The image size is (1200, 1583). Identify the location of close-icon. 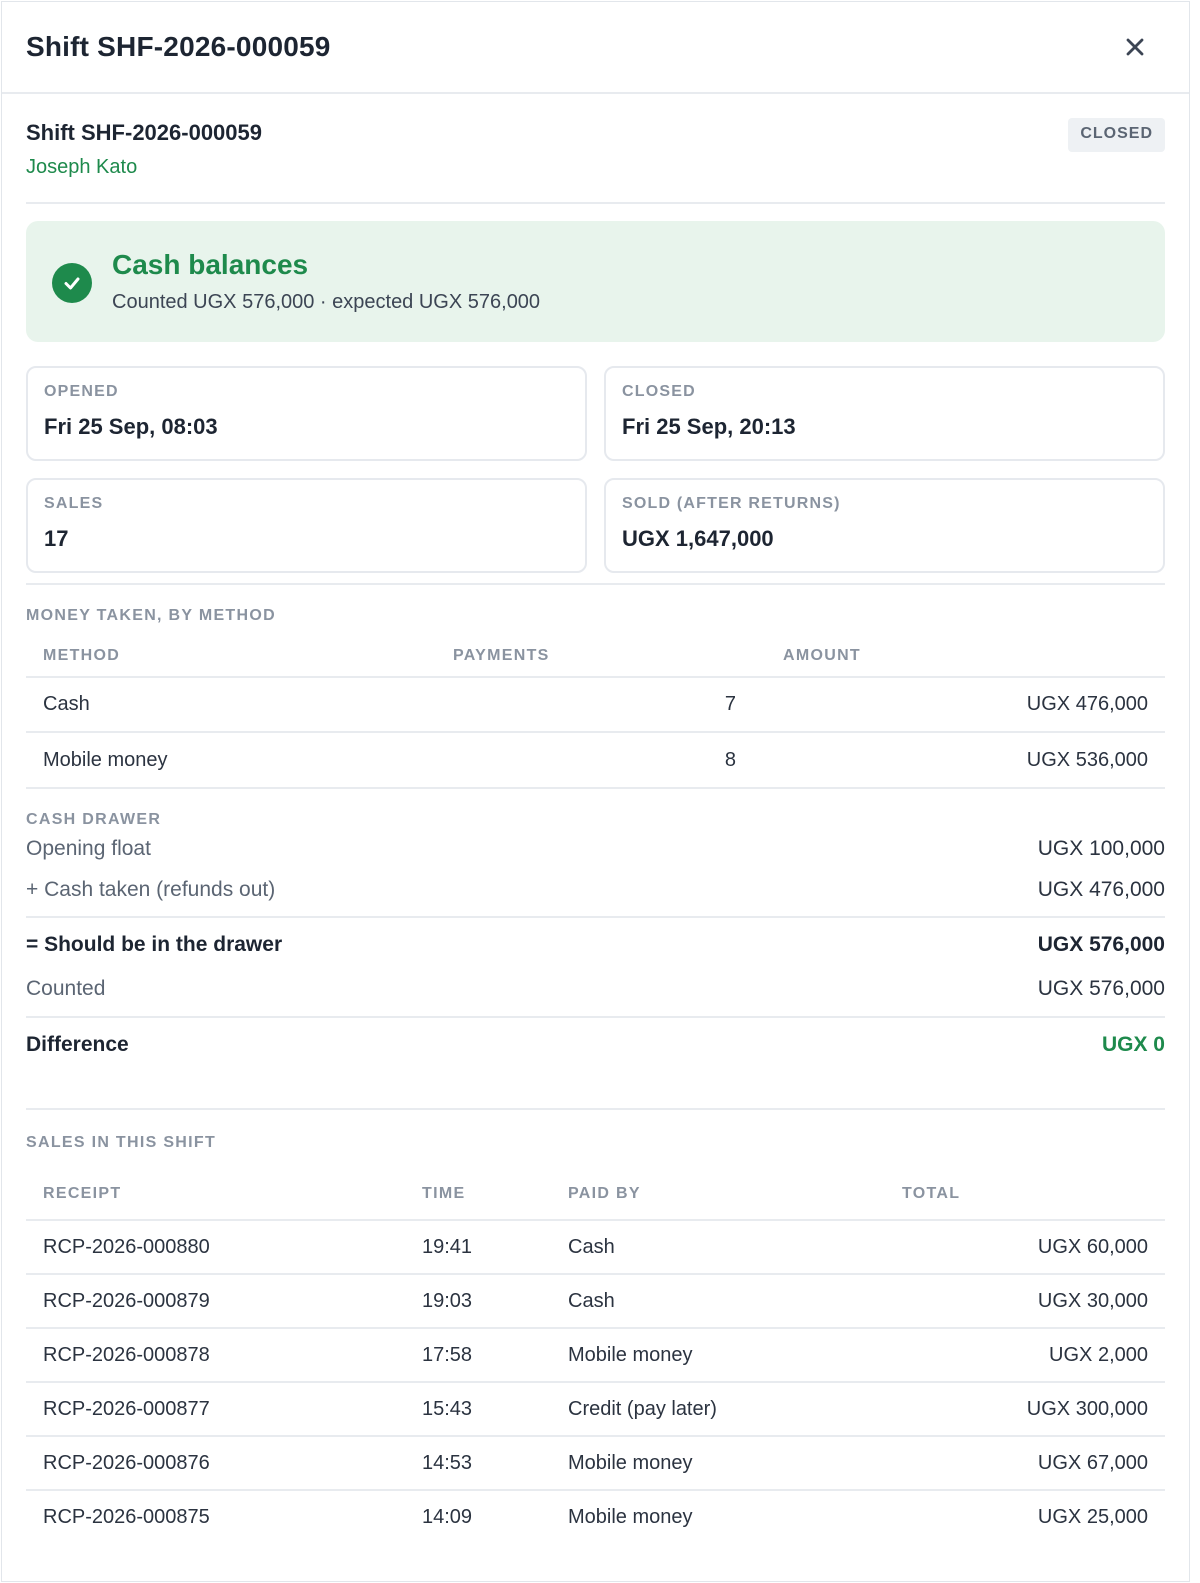
(1135, 47).